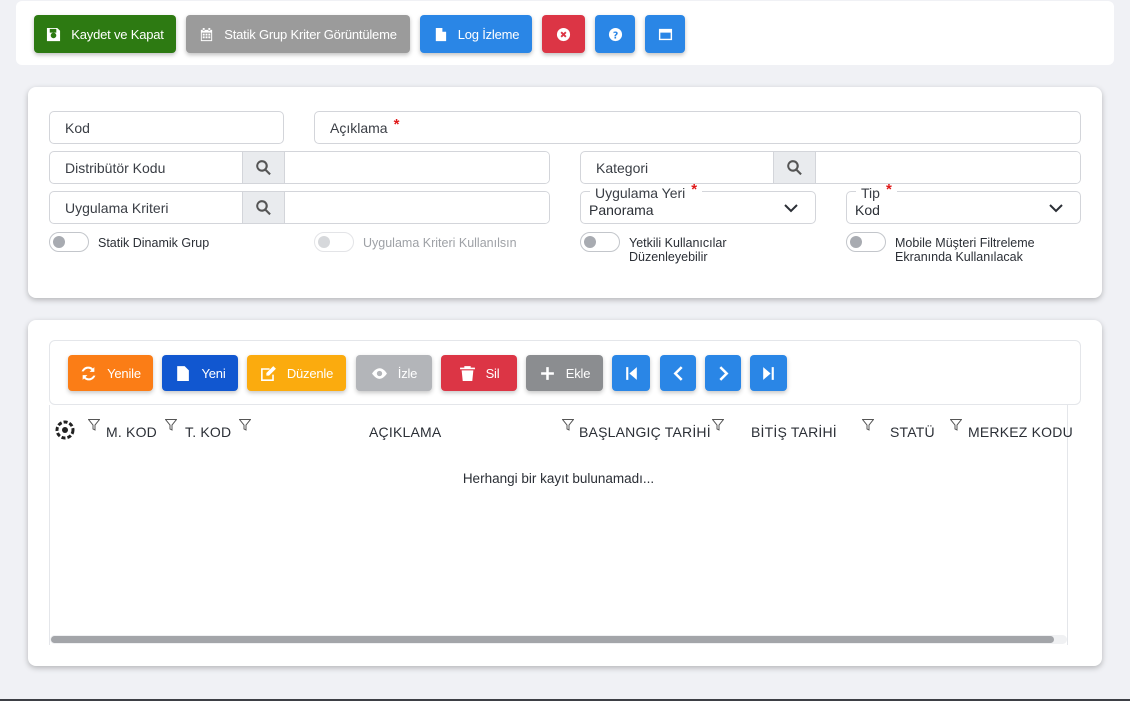 Image resolution: width=1130 pixels, height=701 pixels. I want to click on column-header: BİTİŞ TARİHİ, so click(794, 432).